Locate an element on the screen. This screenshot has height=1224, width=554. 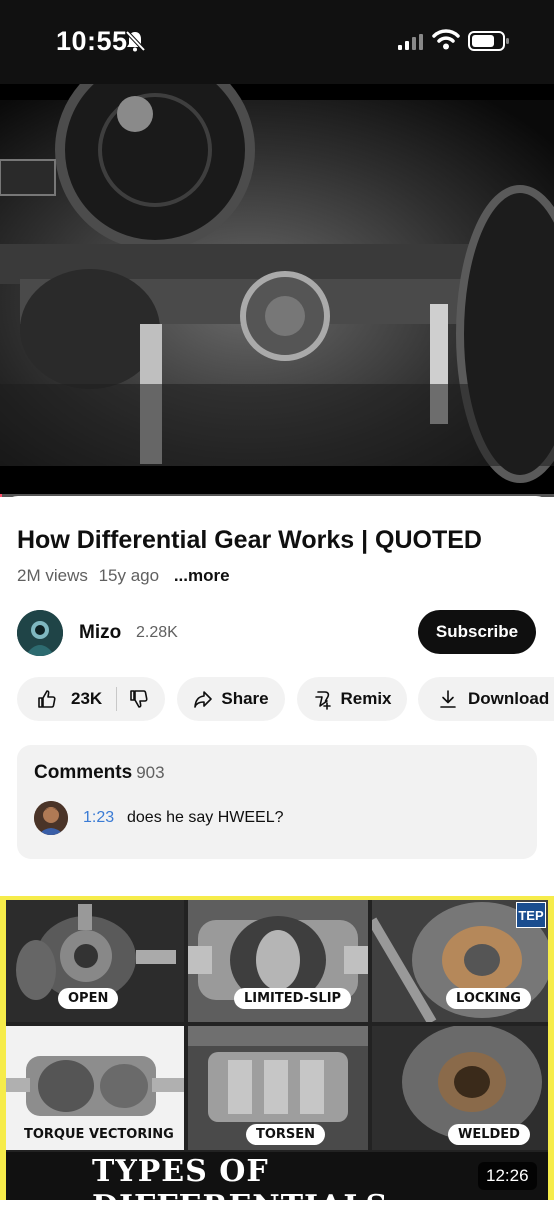
download-button: Download is located at coordinates (486, 699).